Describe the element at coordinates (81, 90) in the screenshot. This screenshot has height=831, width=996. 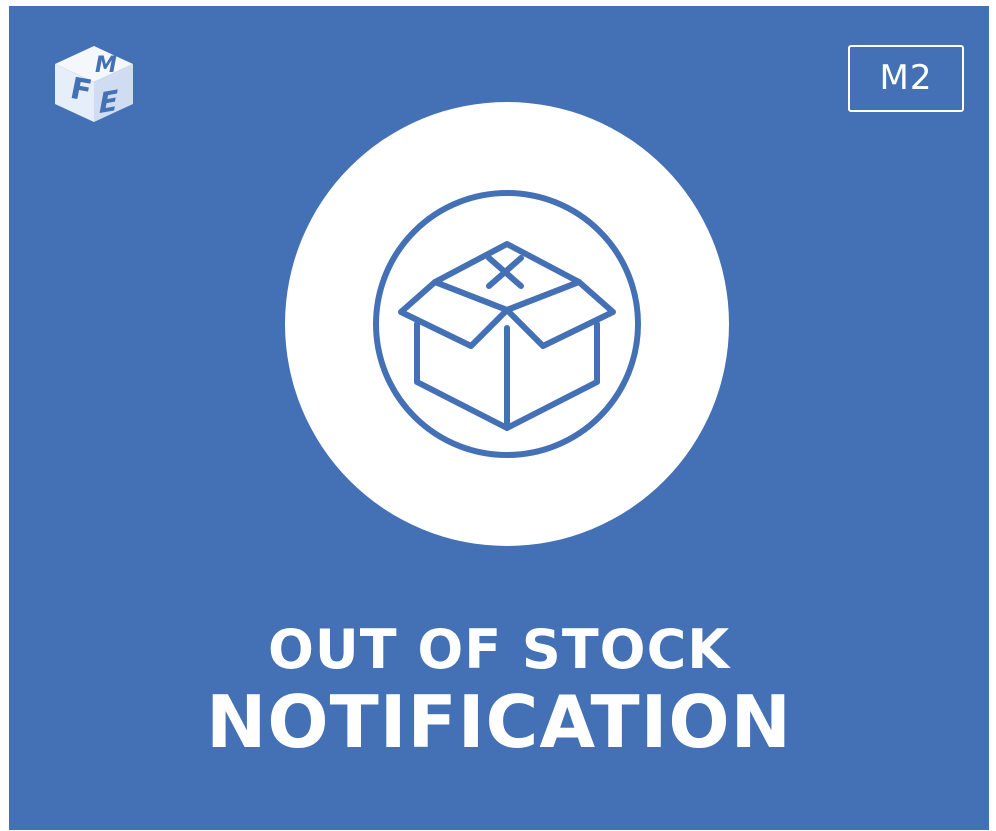
I see `svg-text: F` at that location.